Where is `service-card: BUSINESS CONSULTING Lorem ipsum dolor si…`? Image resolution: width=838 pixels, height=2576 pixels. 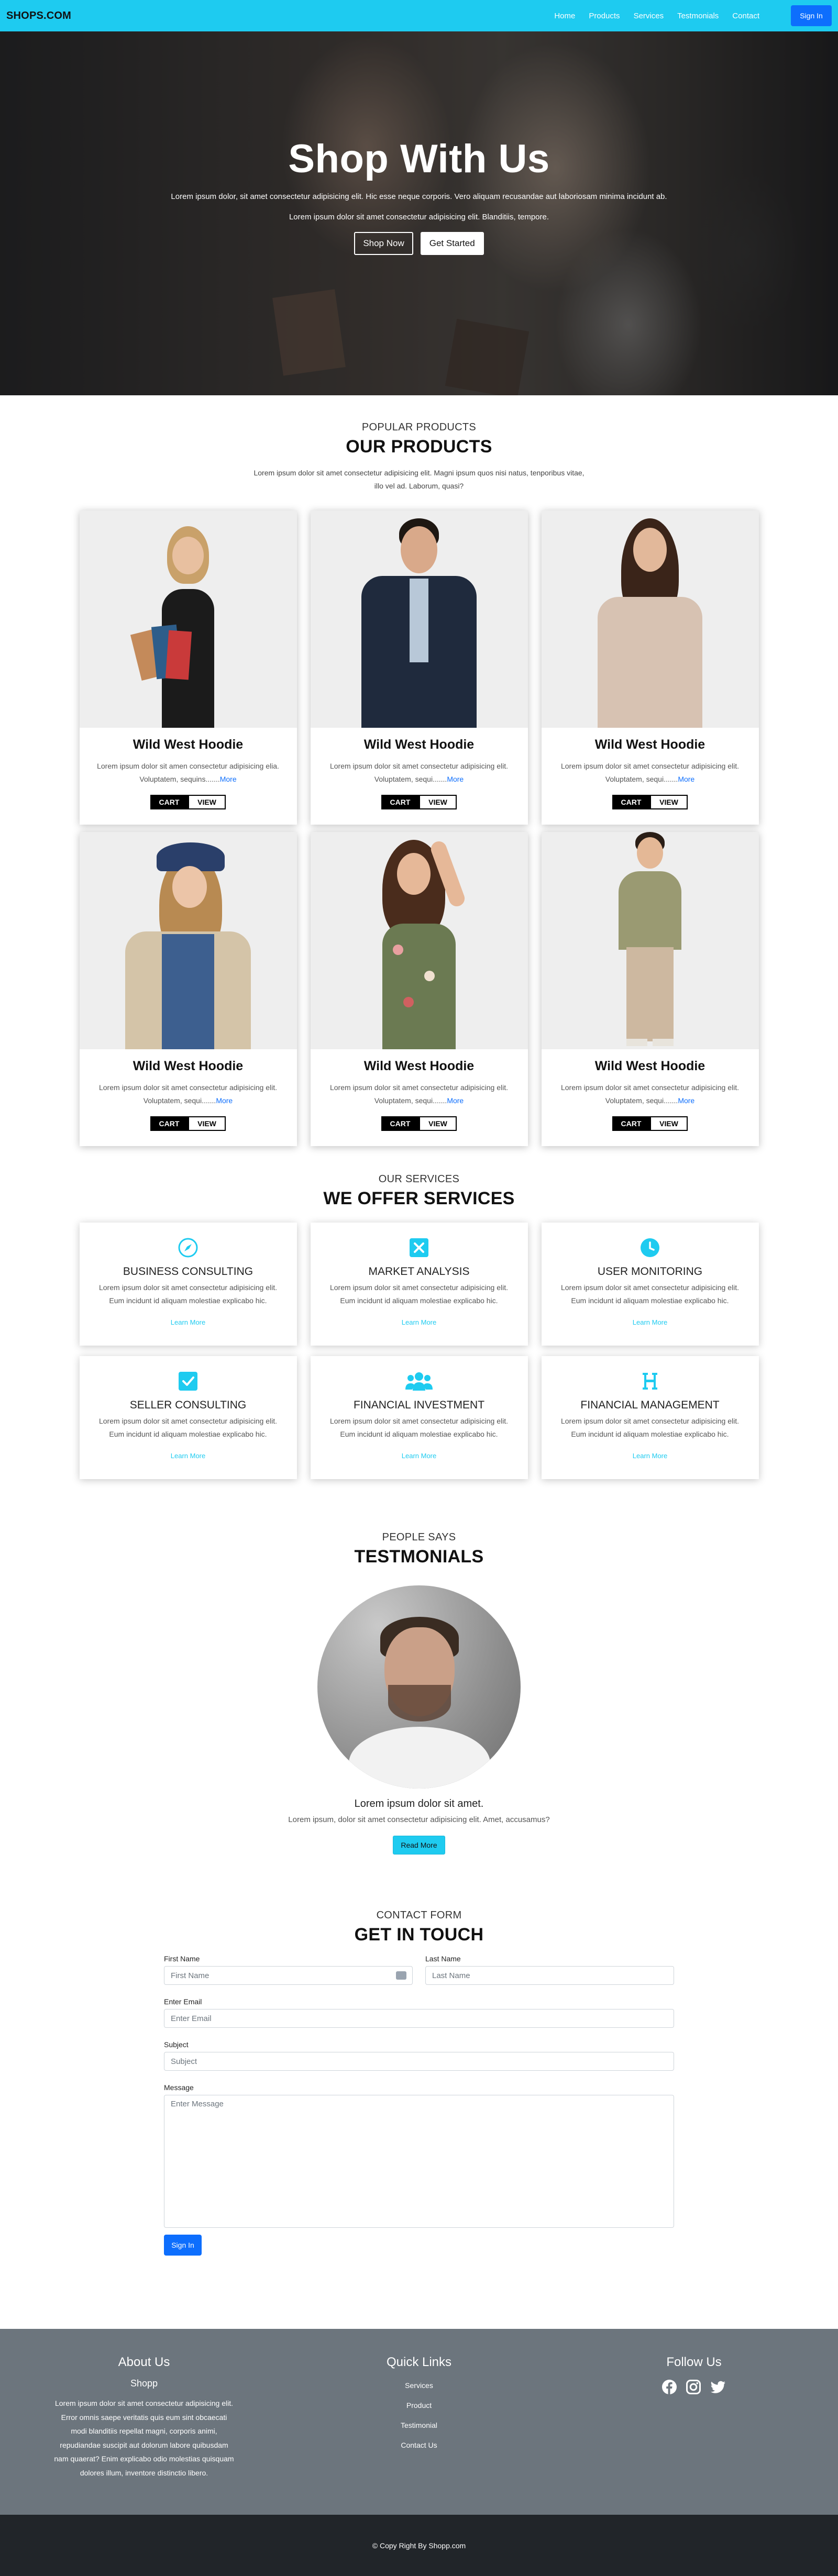 service-card: BUSINESS CONSULTING Lorem ipsum dolor si… is located at coordinates (188, 1284).